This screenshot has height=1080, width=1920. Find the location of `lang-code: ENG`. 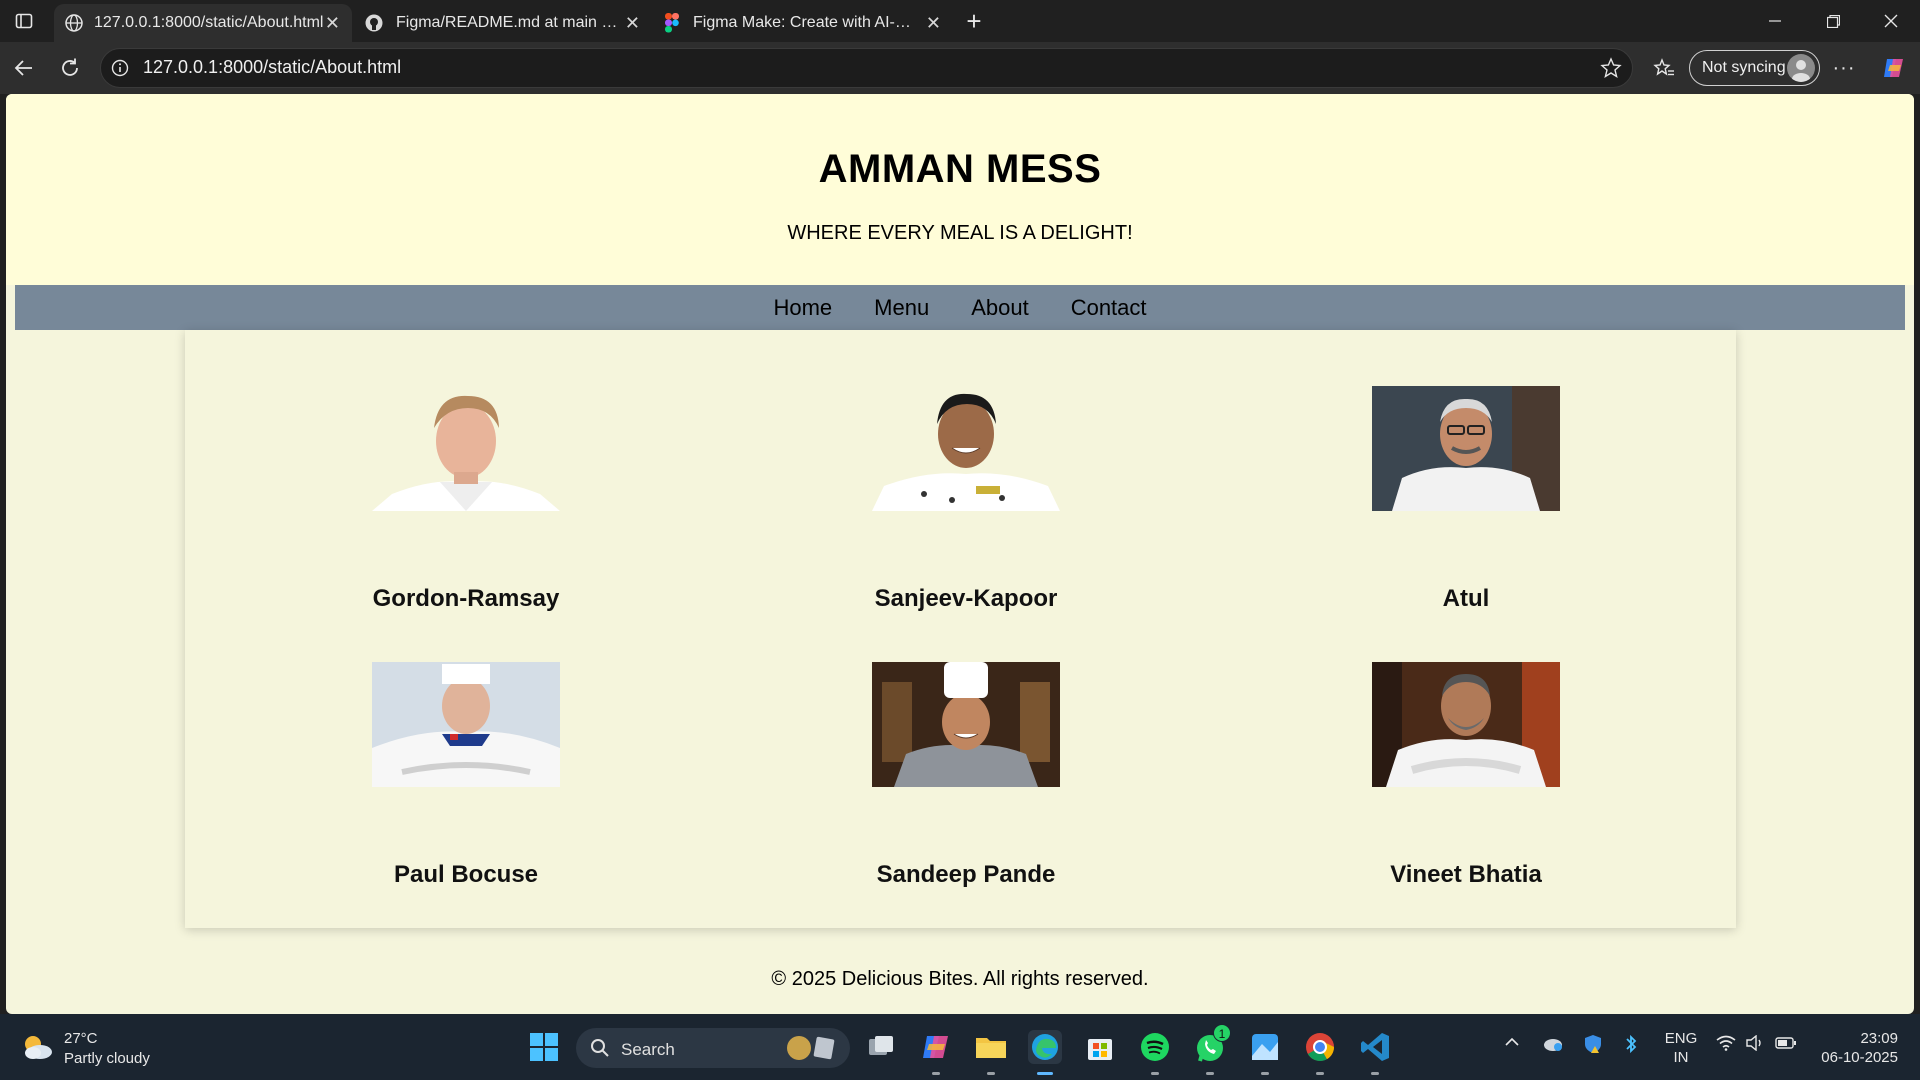

lang-code: ENG is located at coordinates (1681, 1038).